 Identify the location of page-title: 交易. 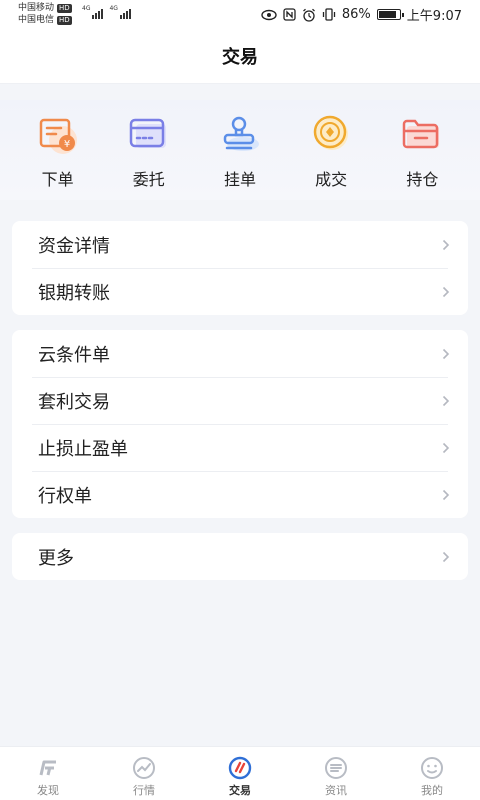
(240, 57).